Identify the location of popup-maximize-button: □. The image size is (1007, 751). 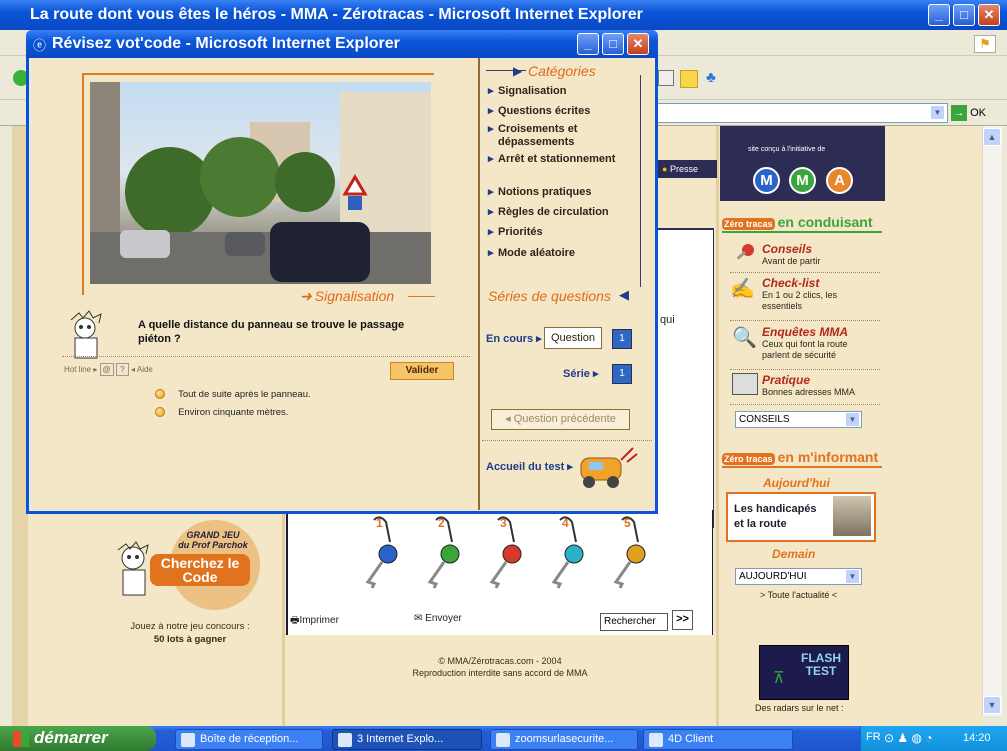
(613, 44).